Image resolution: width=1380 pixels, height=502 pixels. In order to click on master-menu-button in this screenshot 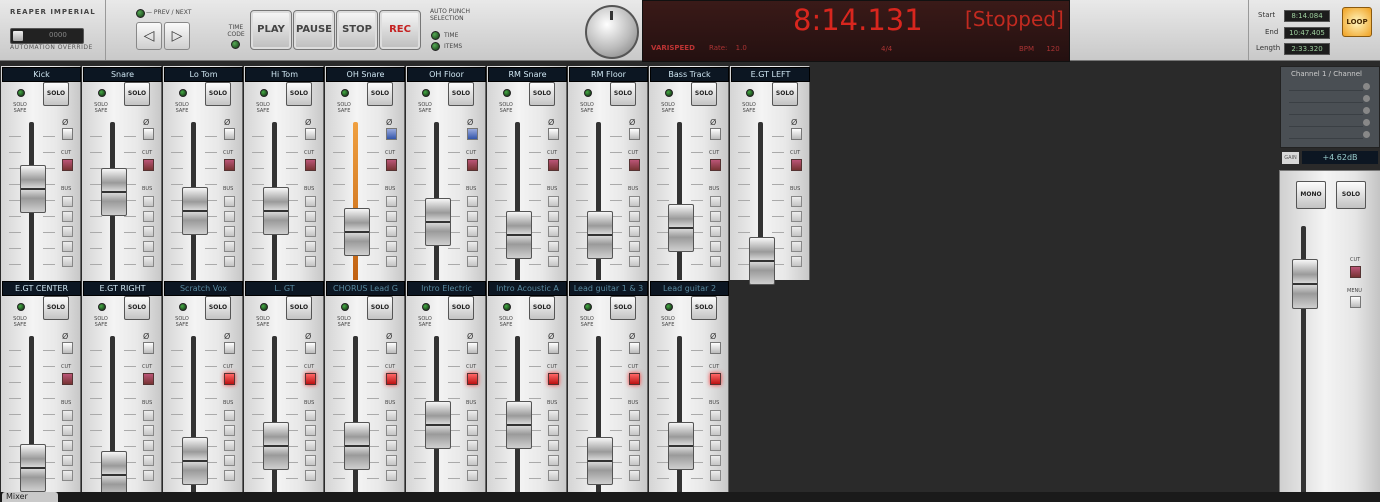, I will do `click(1355, 302)`.